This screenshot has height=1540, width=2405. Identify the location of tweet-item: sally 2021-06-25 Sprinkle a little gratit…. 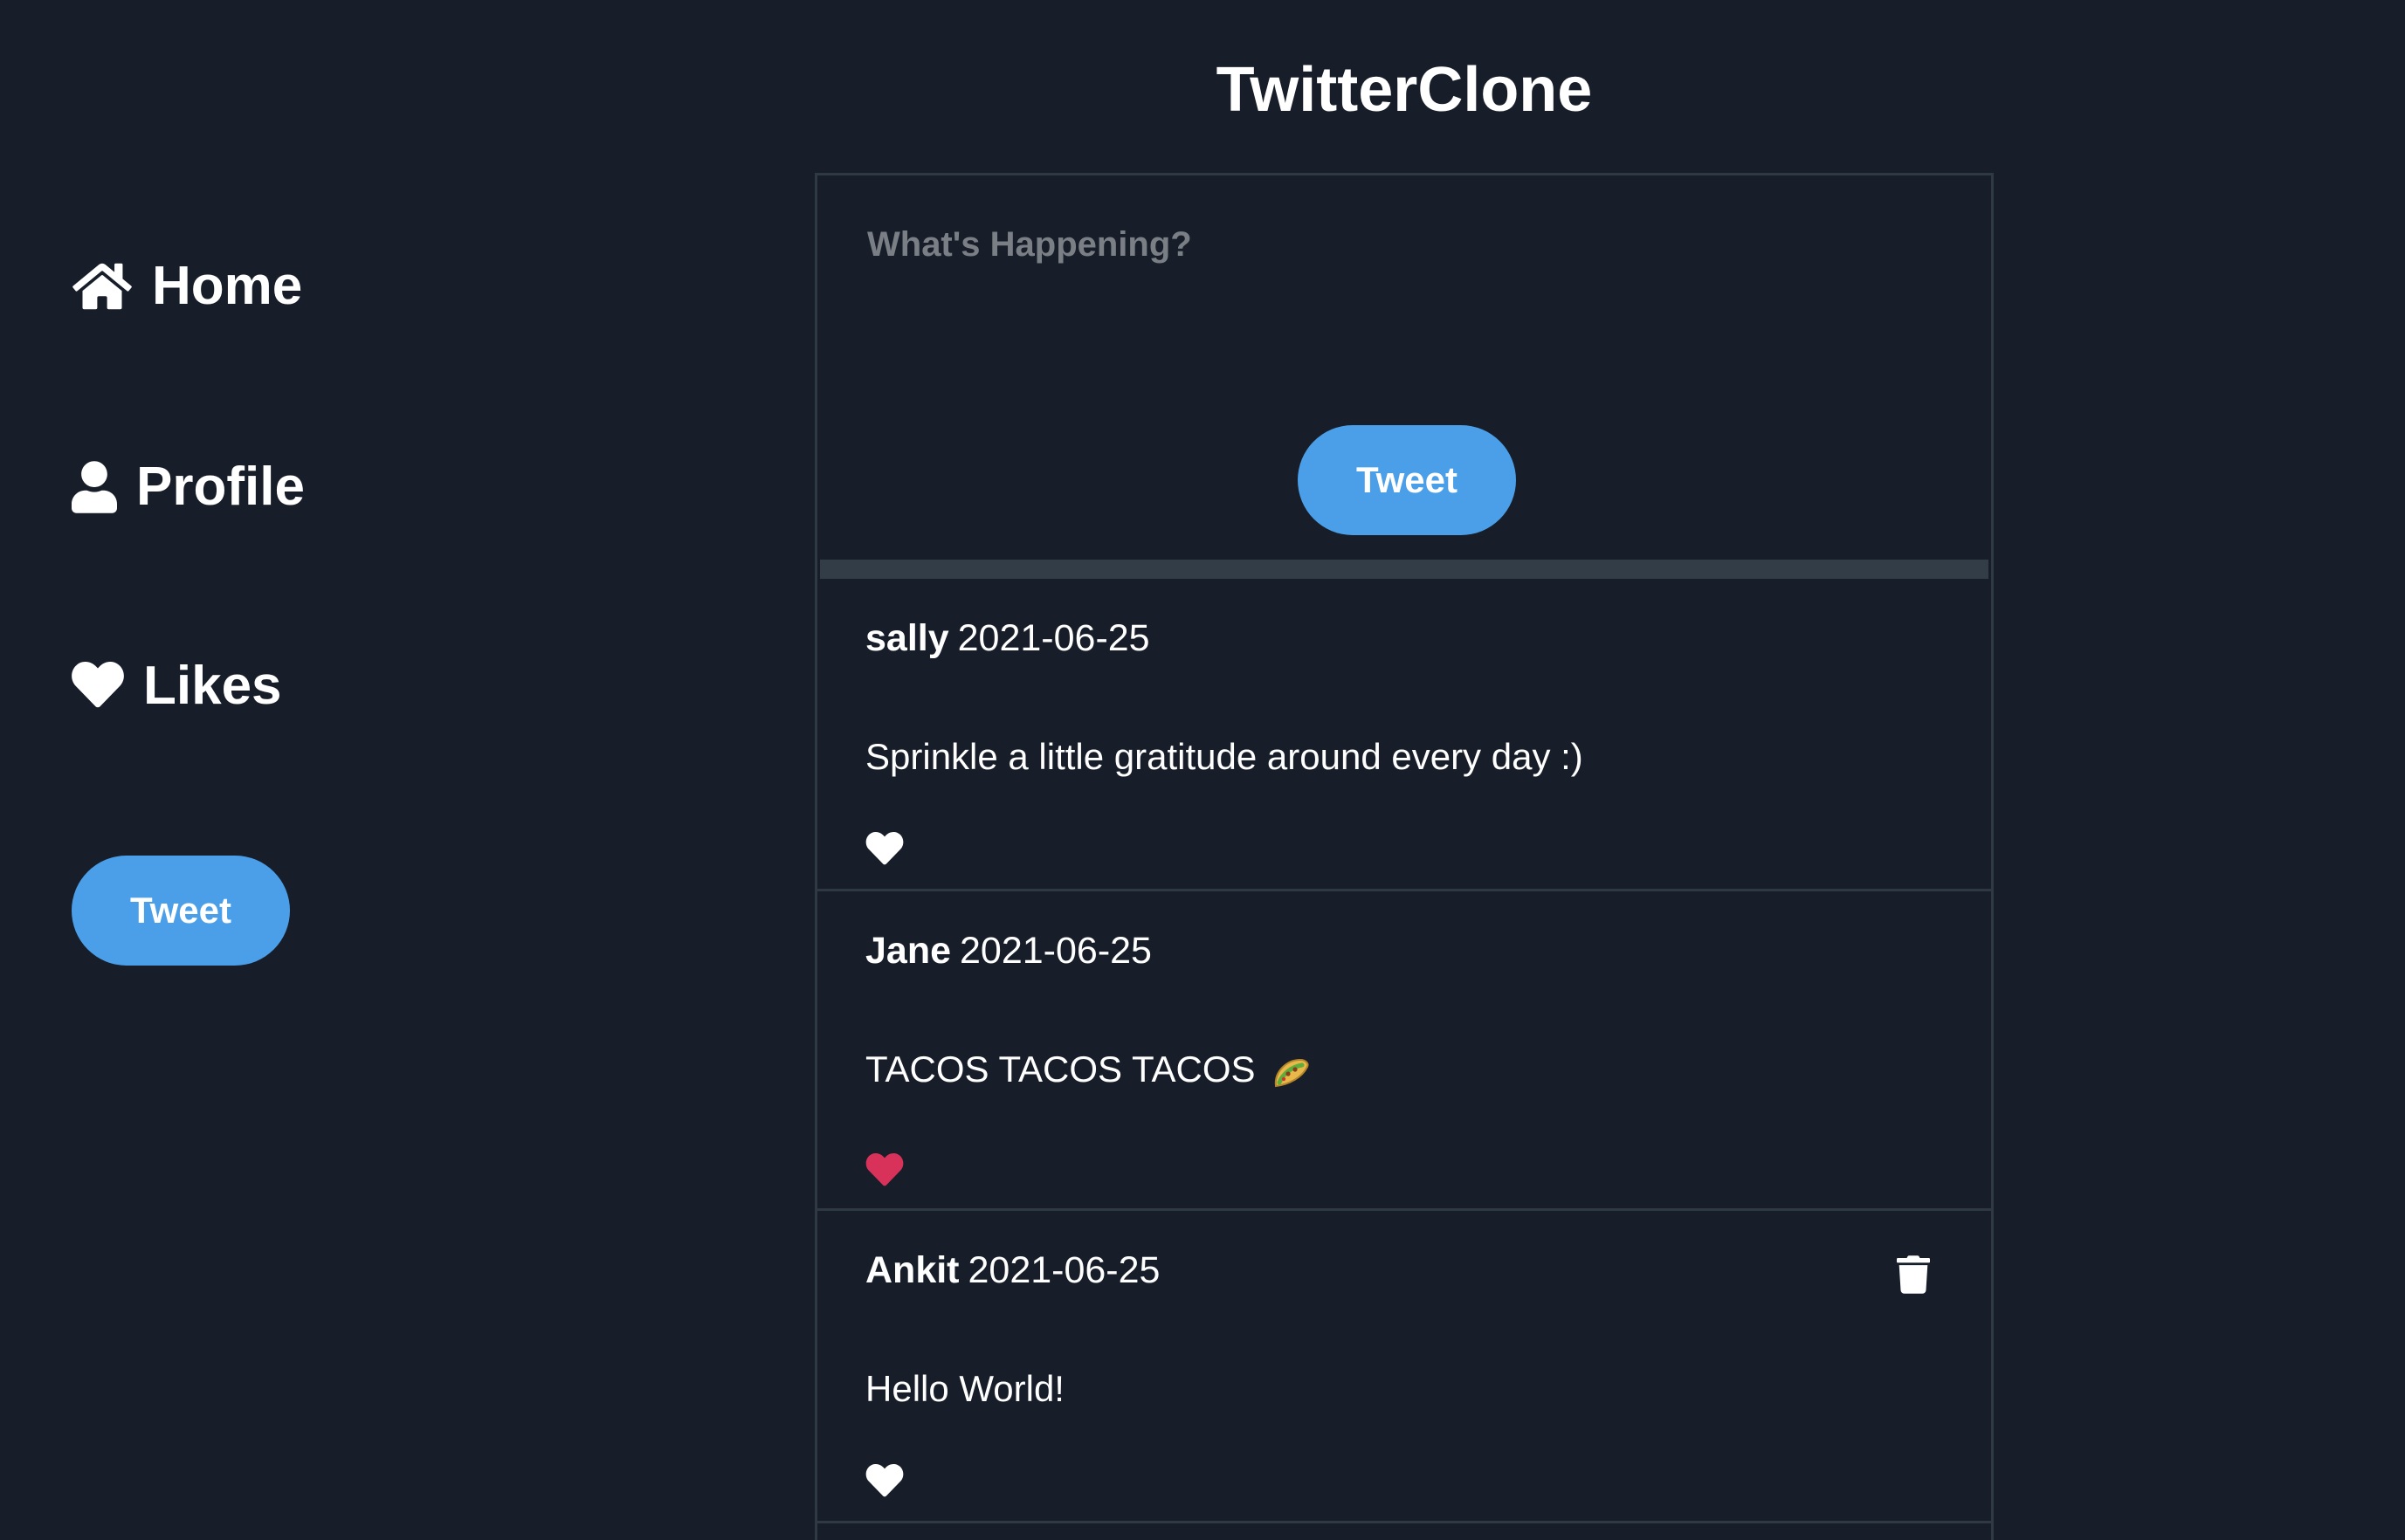
(1404, 735).